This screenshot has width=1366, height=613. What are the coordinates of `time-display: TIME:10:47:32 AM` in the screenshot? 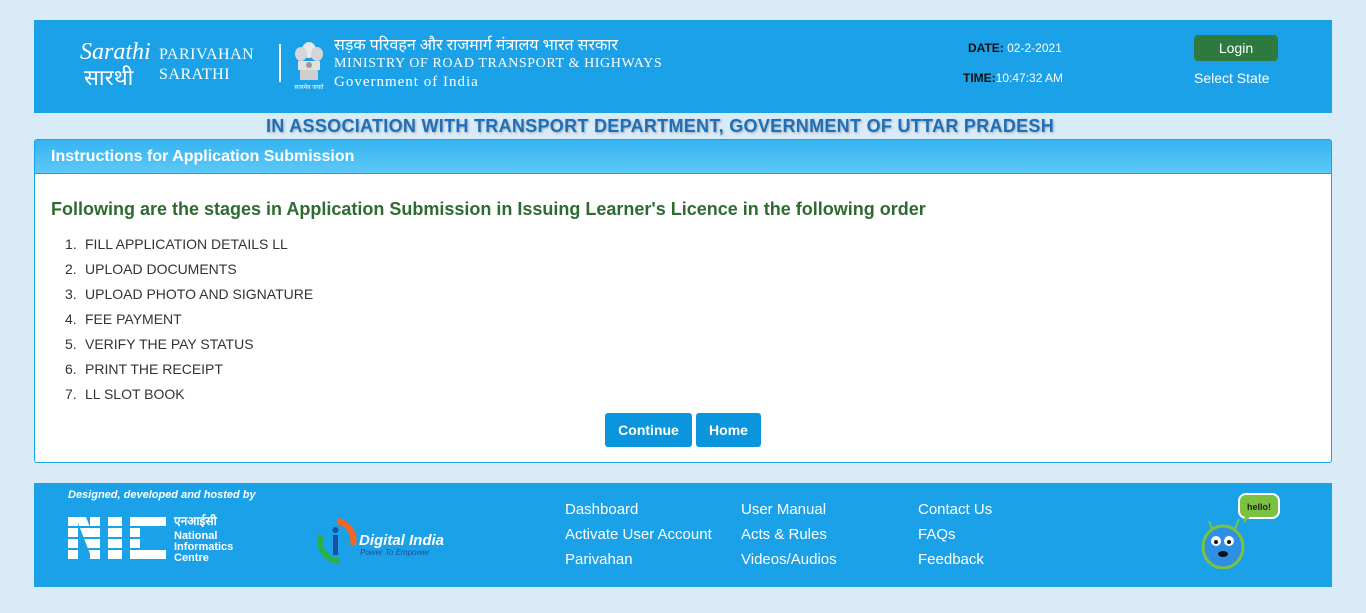 It's located at (1013, 78).